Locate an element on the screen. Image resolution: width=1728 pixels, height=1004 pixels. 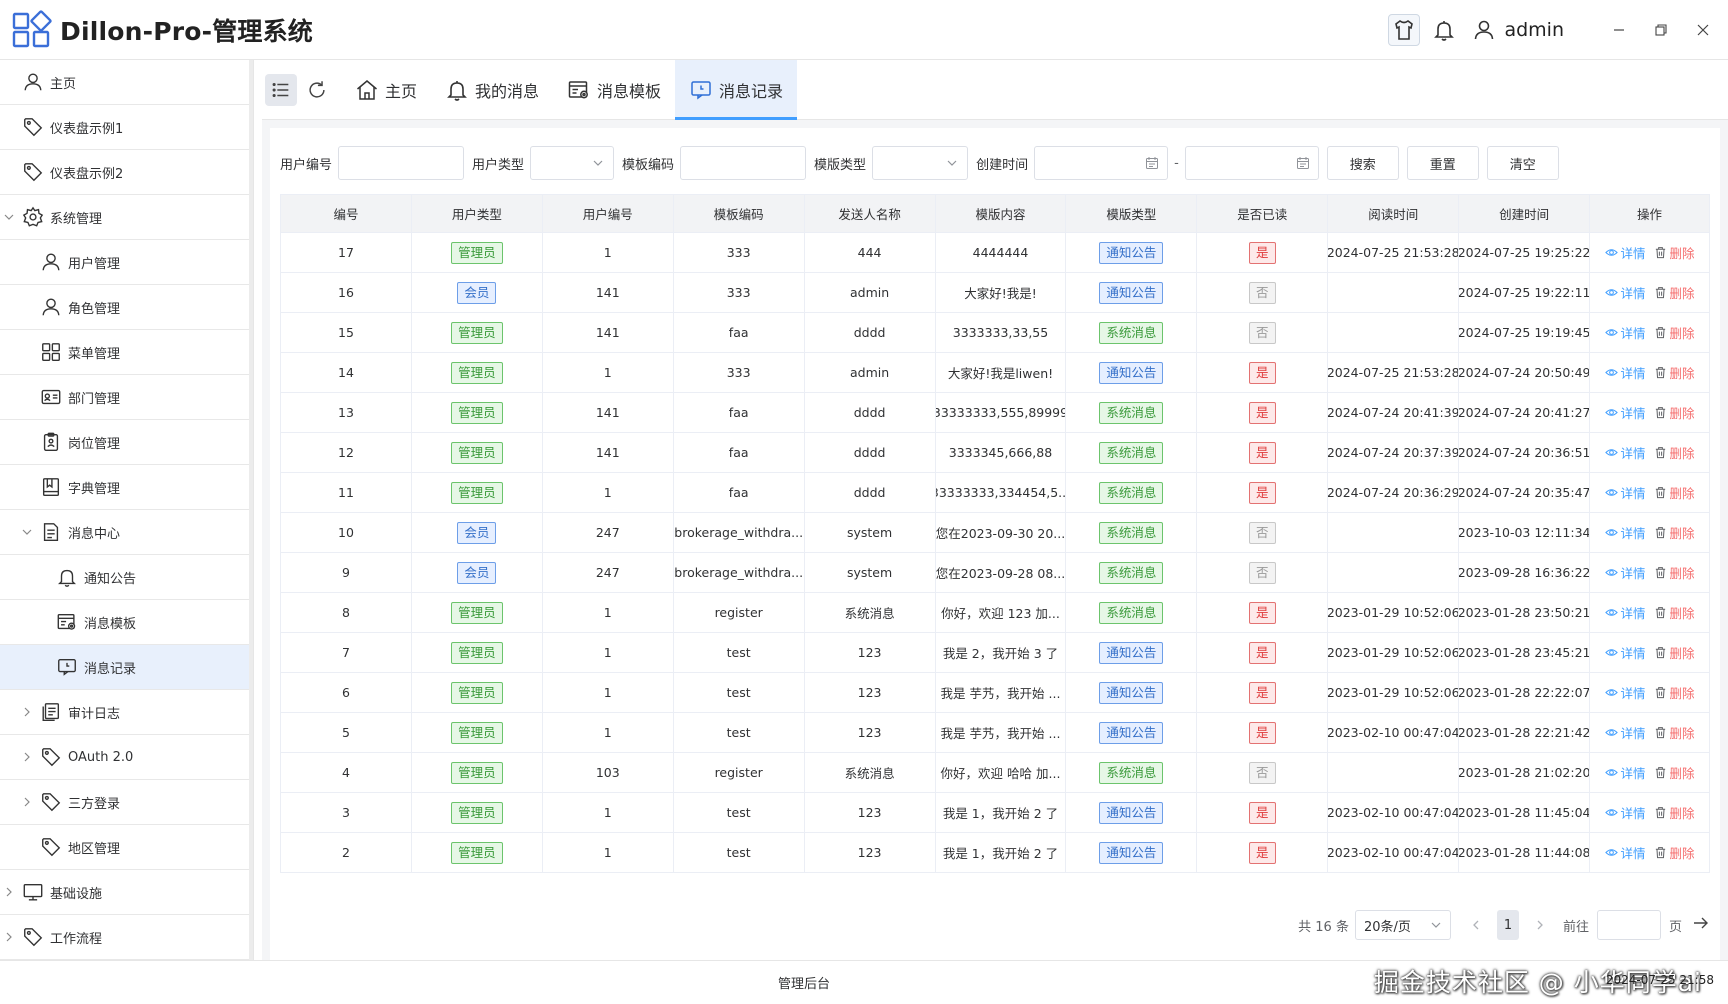
sidebar-item-departments: 部门管理 is located at coordinates (126, 397).